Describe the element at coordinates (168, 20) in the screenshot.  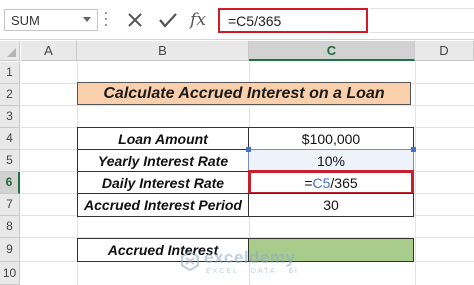
I see `enter-icon` at that location.